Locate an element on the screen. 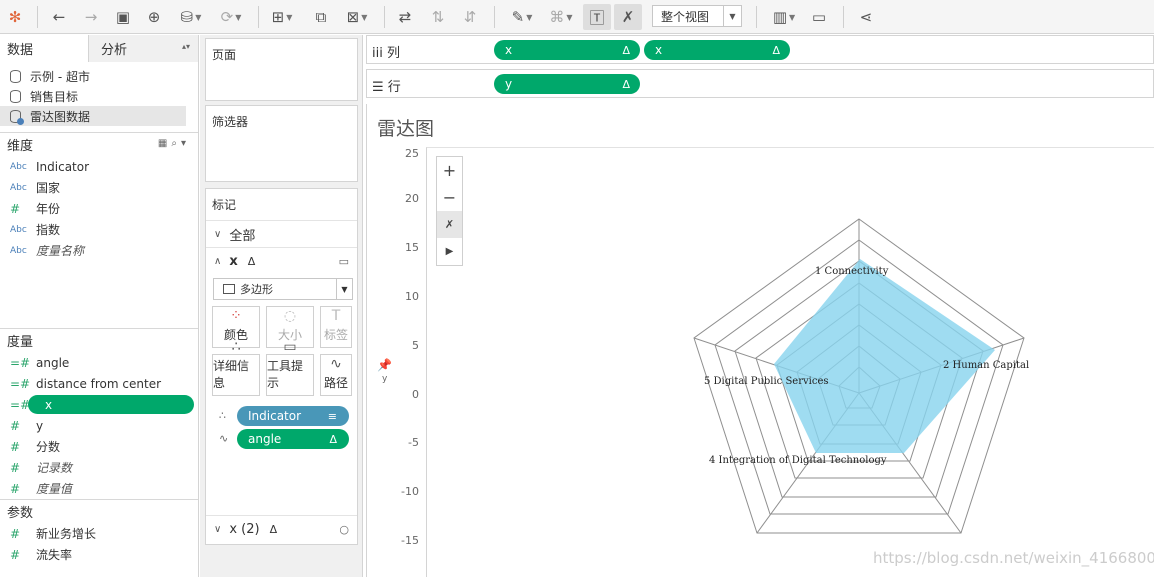 This screenshot has width=1154, height=581. refresh-icon: ⟳ ▼ is located at coordinates (231, 17).